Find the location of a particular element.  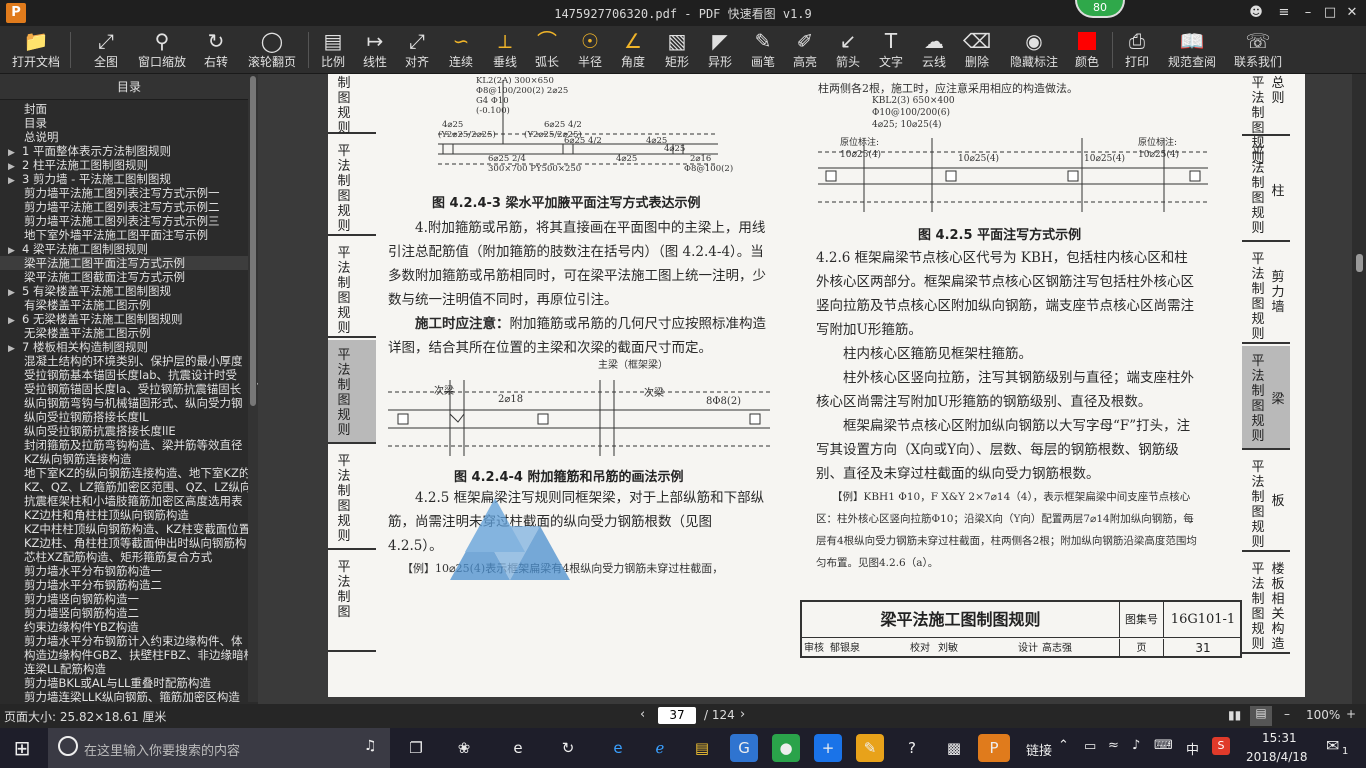

toc-item: KZ纵向钢筋连接构造 is located at coordinates (124, 459).